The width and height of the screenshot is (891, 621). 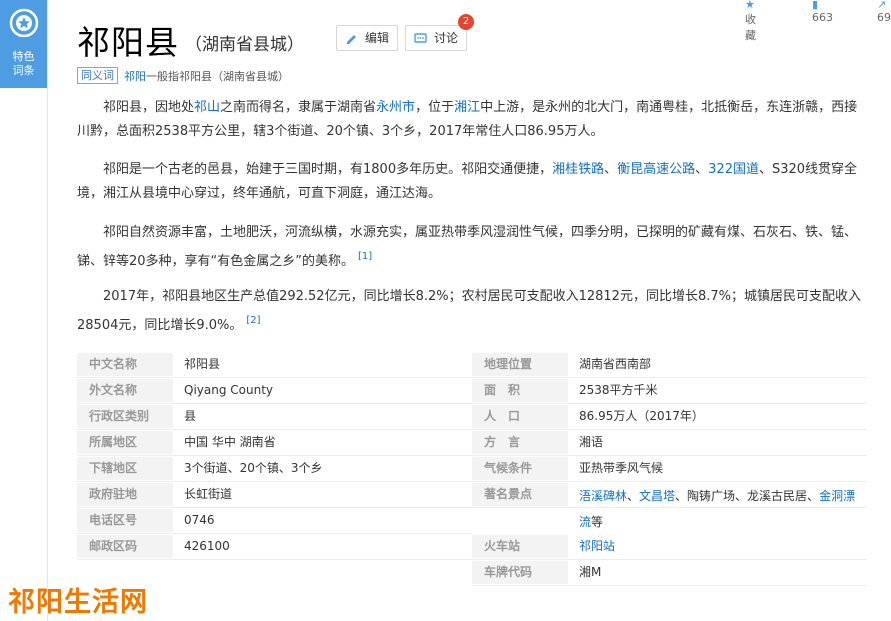 I want to click on synonym-text: 祁阳一般指祁阳县（湖南省县城）, so click(x=206, y=76).